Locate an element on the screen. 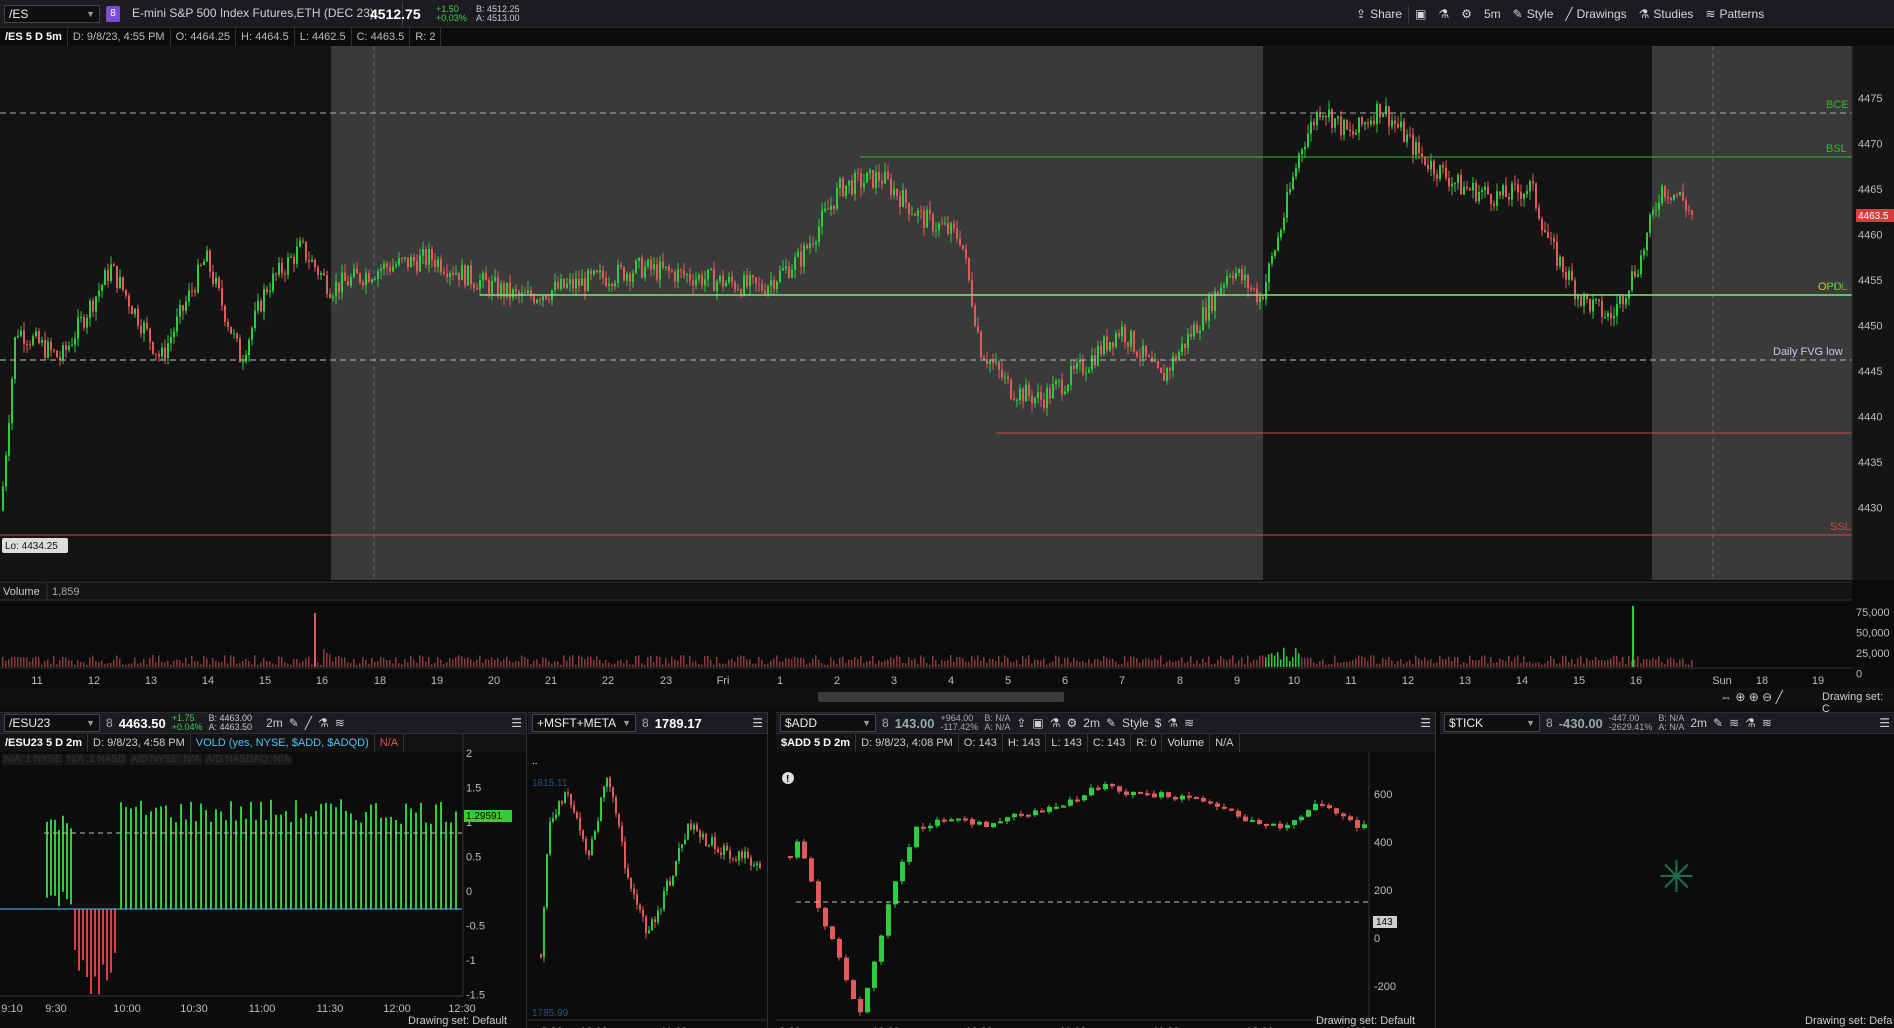  x-tick-label: 14 is located at coordinates (1522, 680).